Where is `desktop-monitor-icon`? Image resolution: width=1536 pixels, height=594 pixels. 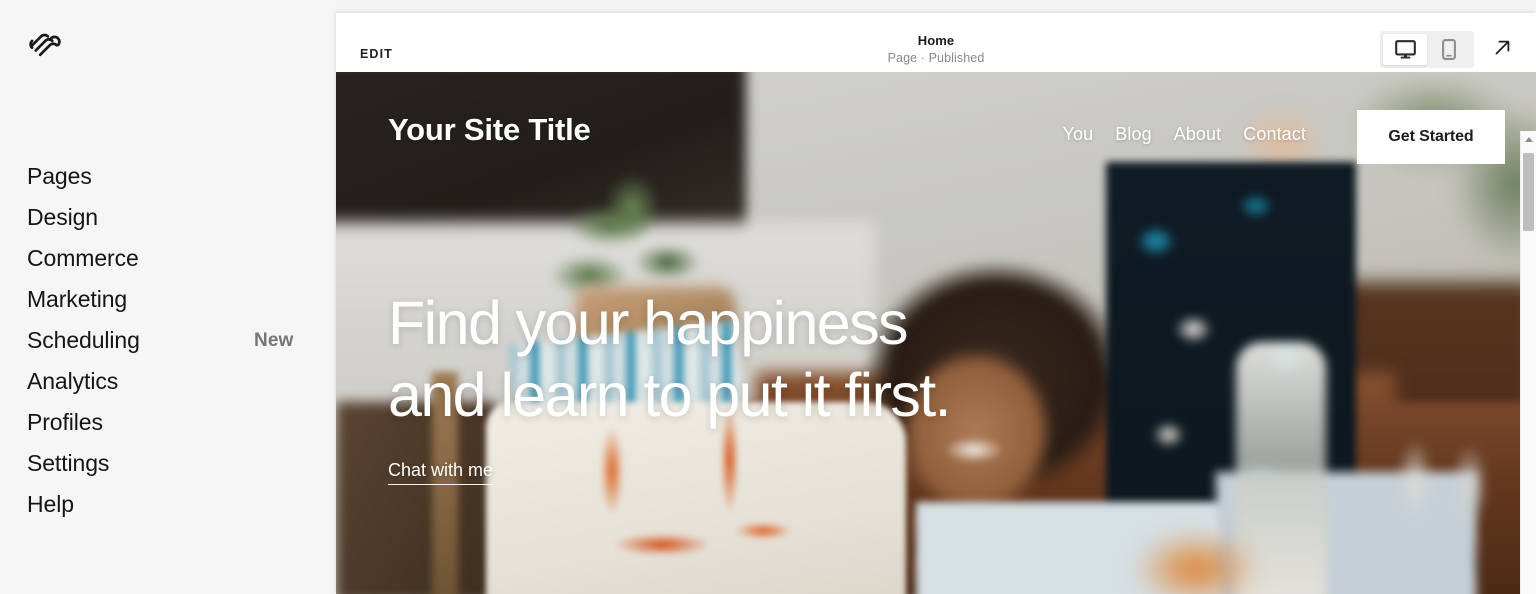
desktop-monitor-icon is located at coordinates (1405, 49).